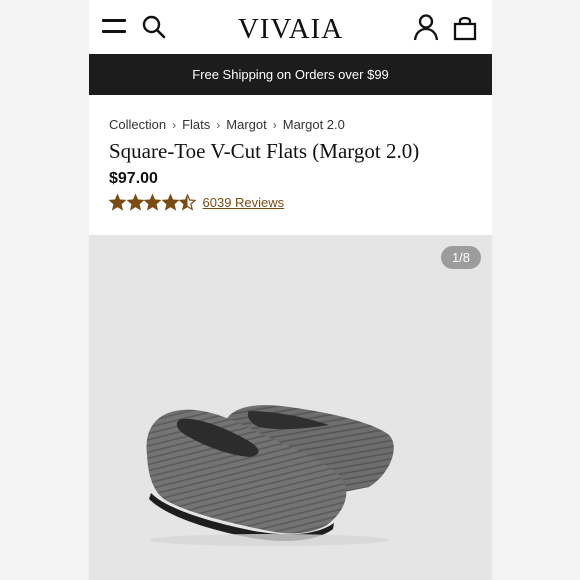 Image resolution: width=580 pixels, height=580 pixels. Describe the element at coordinates (426, 27) in the screenshot. I see `user-icon` at that location.